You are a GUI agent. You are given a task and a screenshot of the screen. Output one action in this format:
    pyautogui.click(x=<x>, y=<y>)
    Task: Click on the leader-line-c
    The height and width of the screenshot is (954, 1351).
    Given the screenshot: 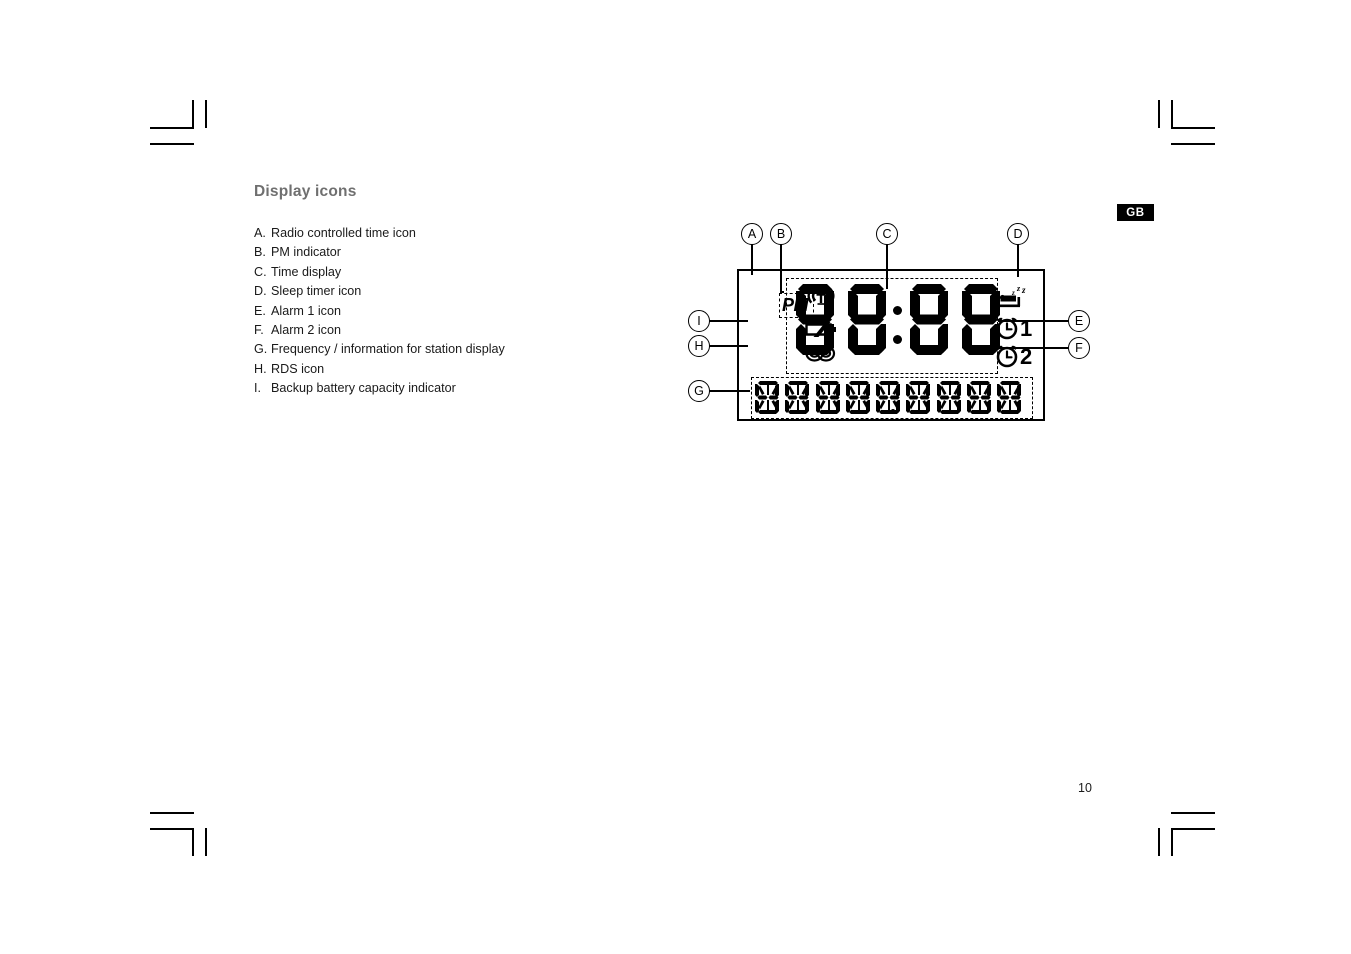 What is the action you would take?
    pyautogui.click(x=887, y=266)
    